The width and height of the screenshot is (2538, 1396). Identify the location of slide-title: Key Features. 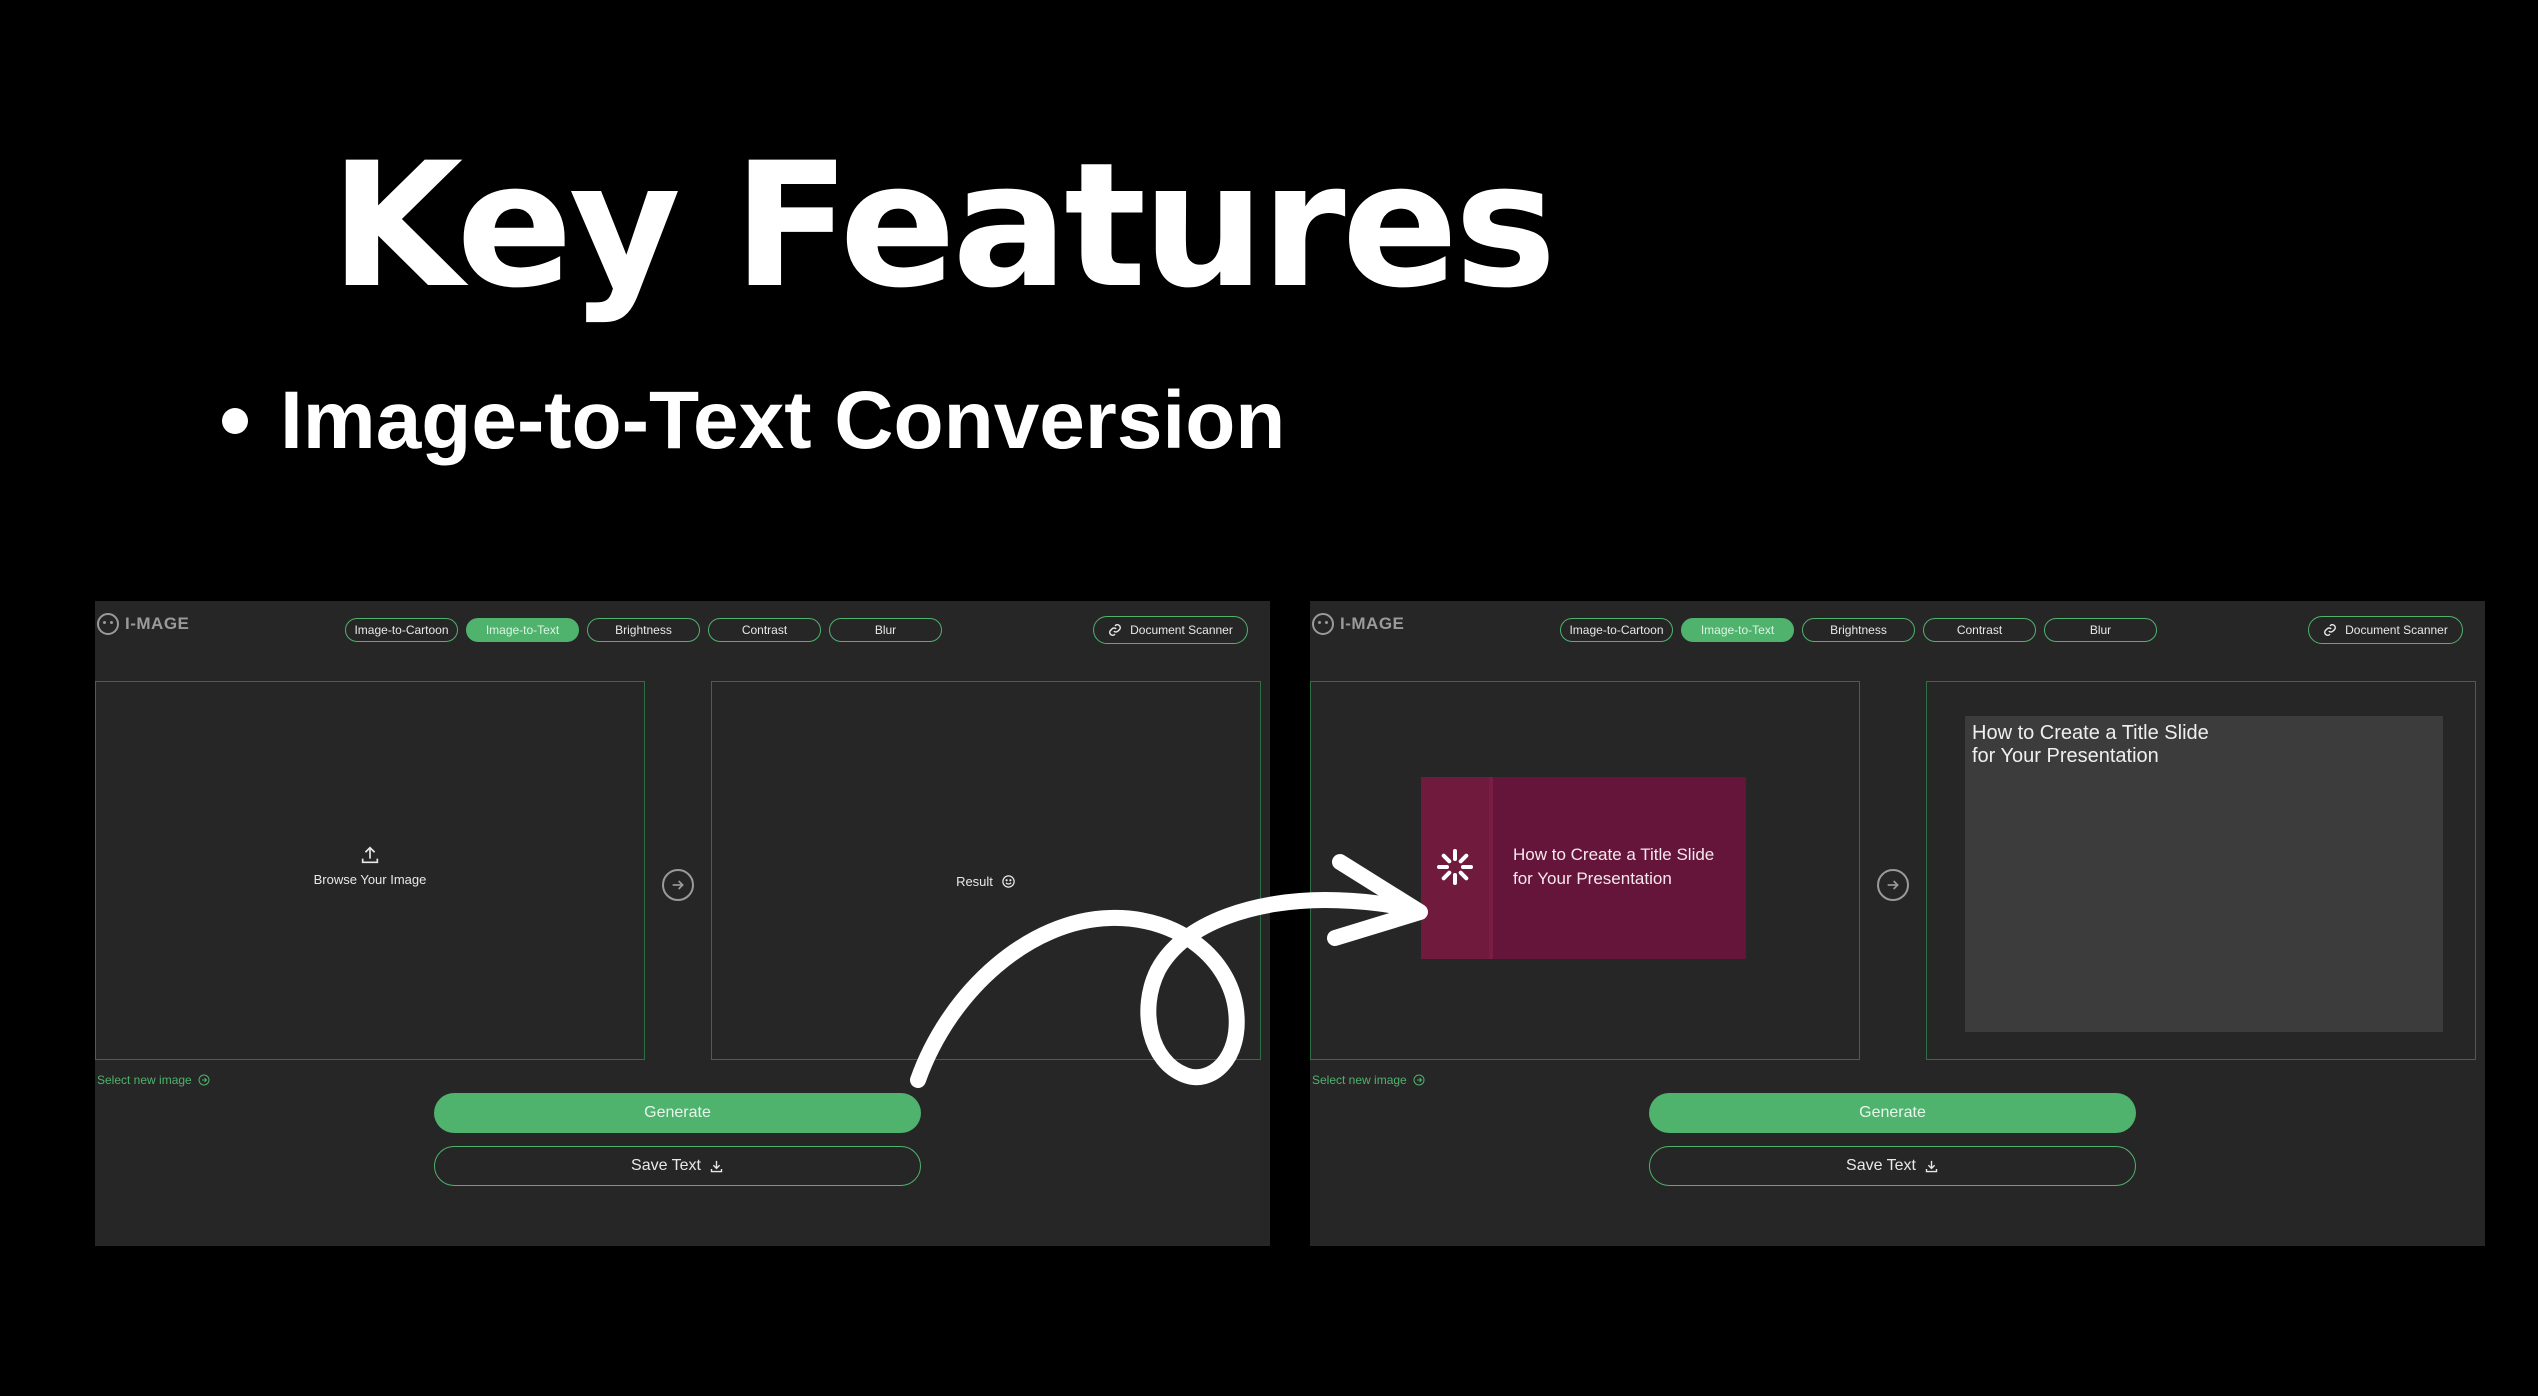
(943, 225).